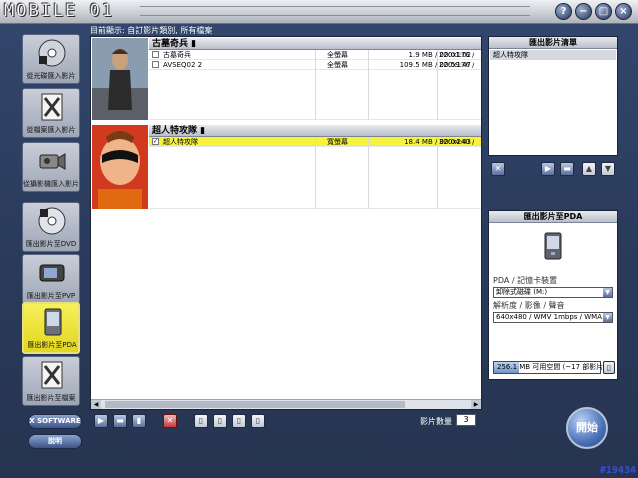 This screenshot has width=638, height=478. What do you see at coordinates (155, 141) in the screenshot?
I see `row-checkbox: ✓` at bounding box center [155, 141].